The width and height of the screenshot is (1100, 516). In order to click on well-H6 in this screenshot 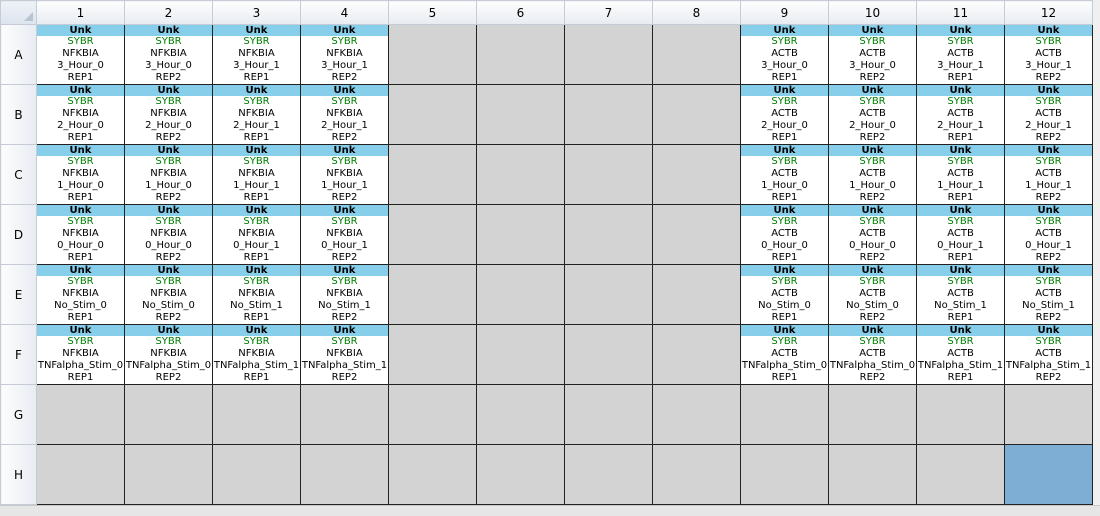, I will do `click(520, 474)`.